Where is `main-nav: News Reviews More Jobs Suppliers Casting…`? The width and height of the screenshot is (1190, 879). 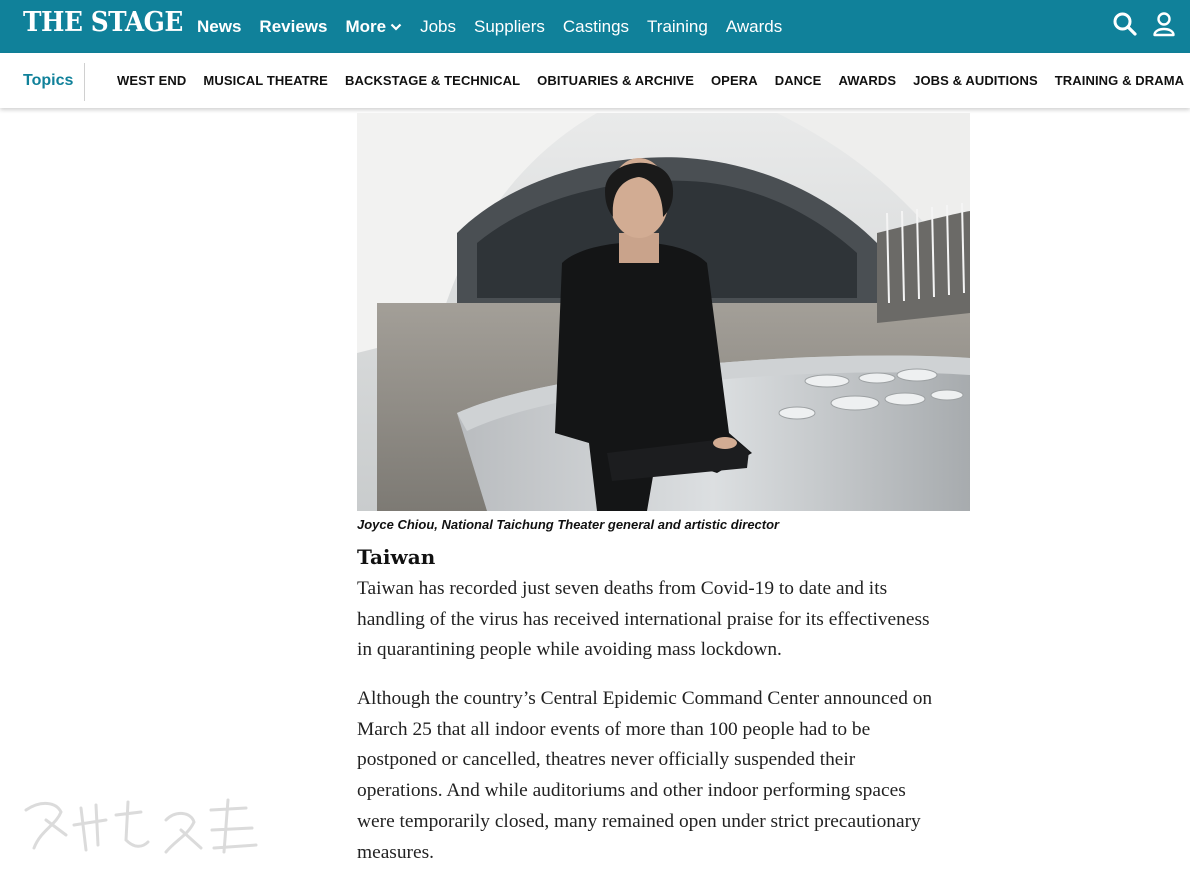 main-nav: News Reviews More Jobs Suppliers Casting… is located at coordinates (498, 26).